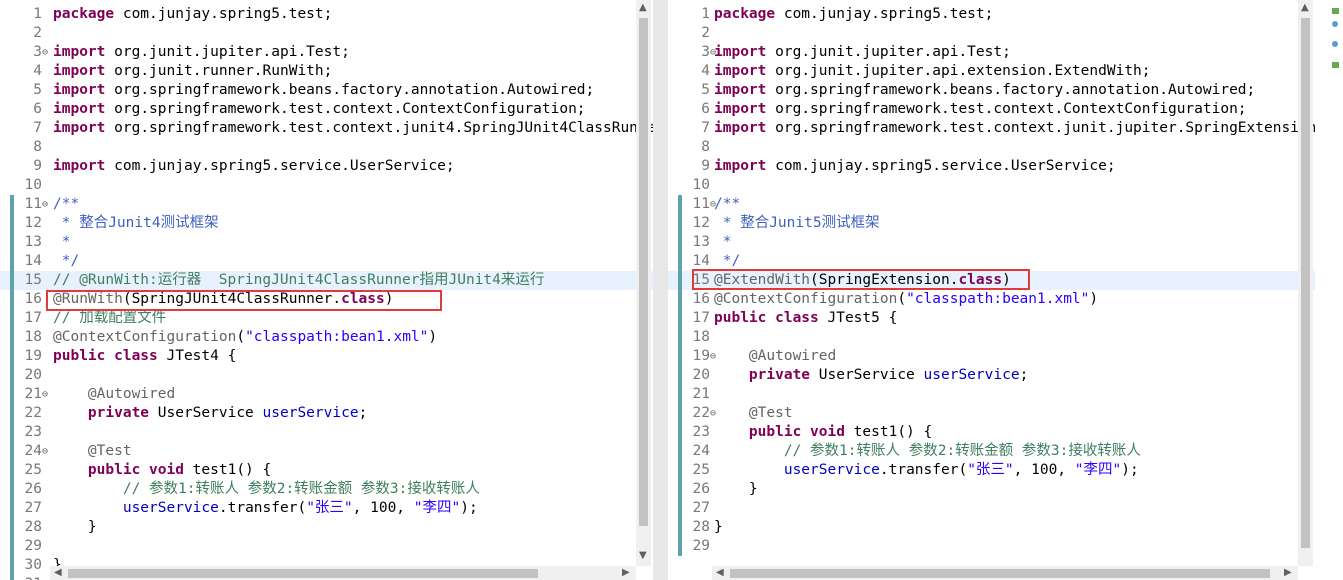 This screenshot has width=1343, height=580. What do you see at coordinates (718, 527) in the screenshot?
I see `code-text: }` at bounding box center [718, 527].